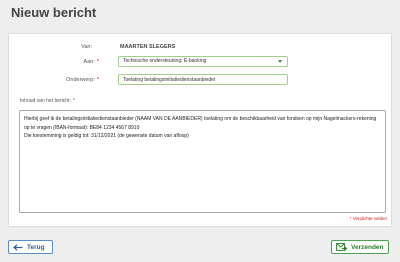 The width and height of the screenshot is (400, 262). Describe the element at coordinates (97, 80) in the screenshot. I see `subject-required-mark: *` at that location.